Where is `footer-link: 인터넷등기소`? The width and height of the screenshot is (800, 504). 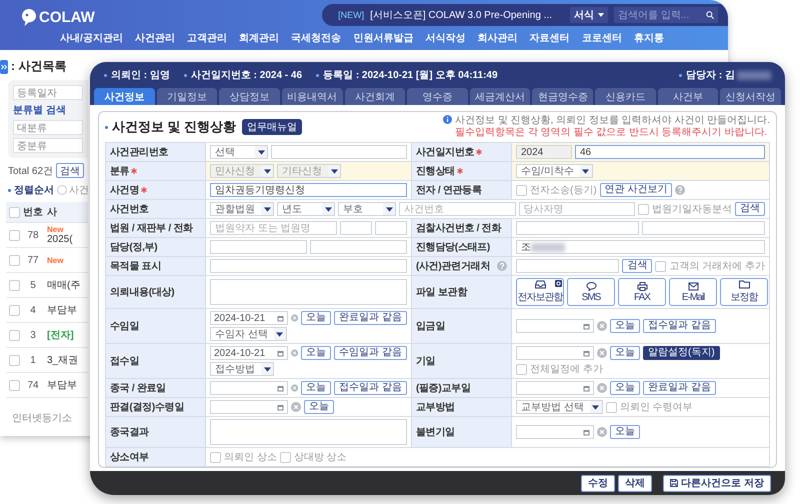
footer-link: 인터넷등기소 is located at coordinates (49, 418).